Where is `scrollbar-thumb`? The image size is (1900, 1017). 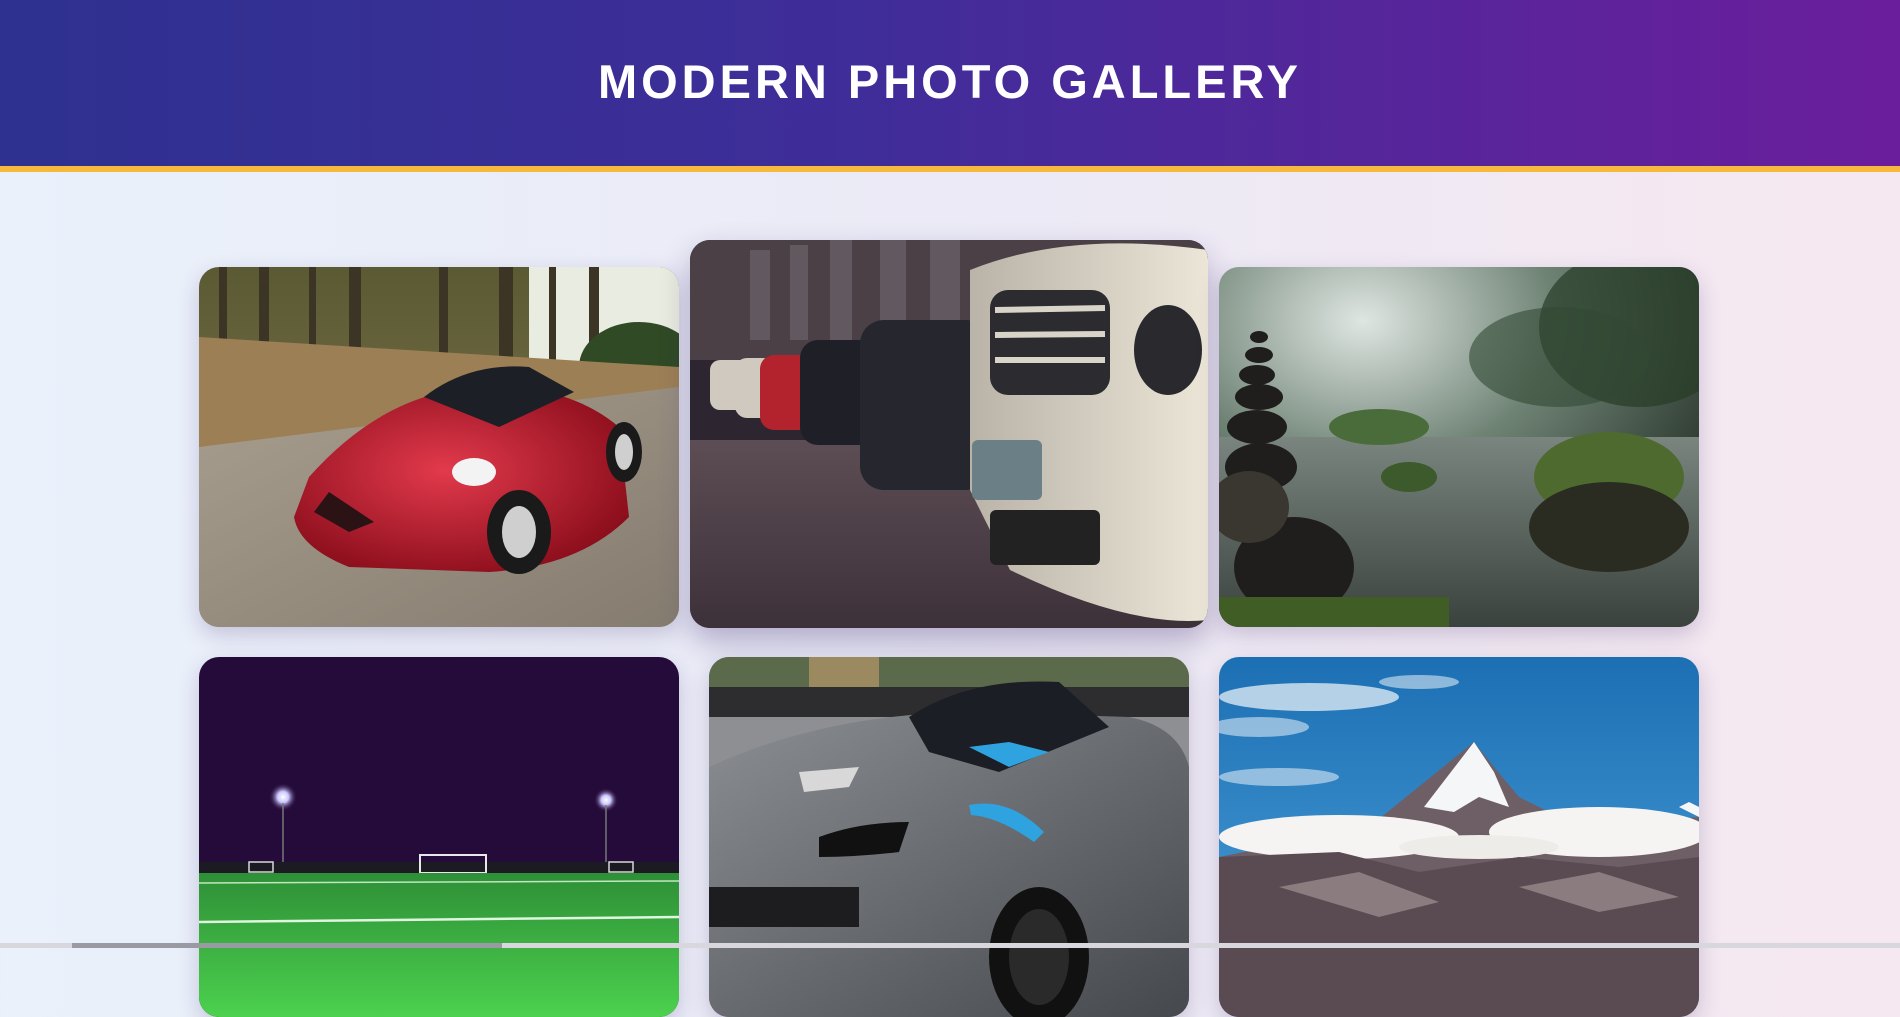 scrollbar-thumb is located at coordinates (287, 945).